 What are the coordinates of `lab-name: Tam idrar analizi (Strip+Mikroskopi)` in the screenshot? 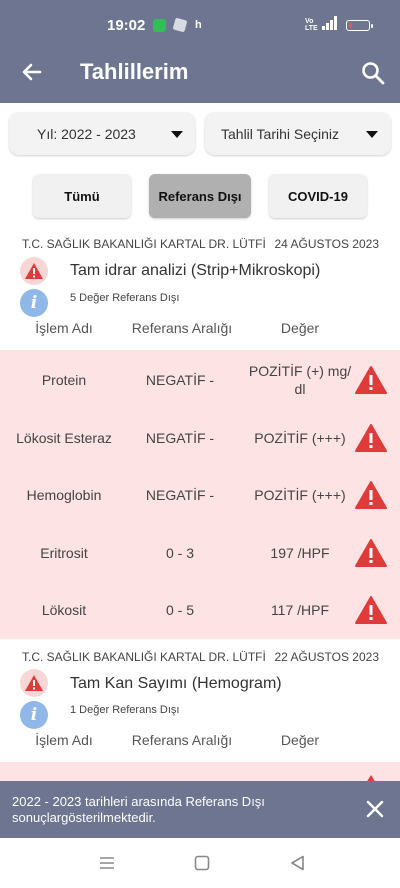 It's located at (195, 271).